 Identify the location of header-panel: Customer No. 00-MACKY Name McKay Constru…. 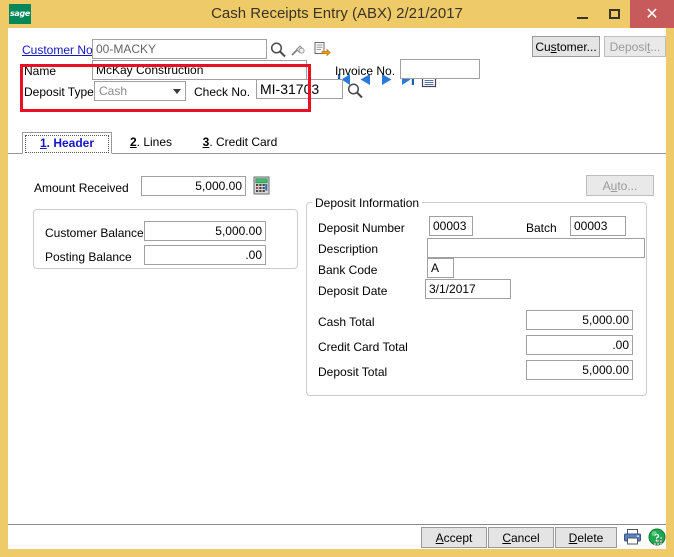
(337, 70).